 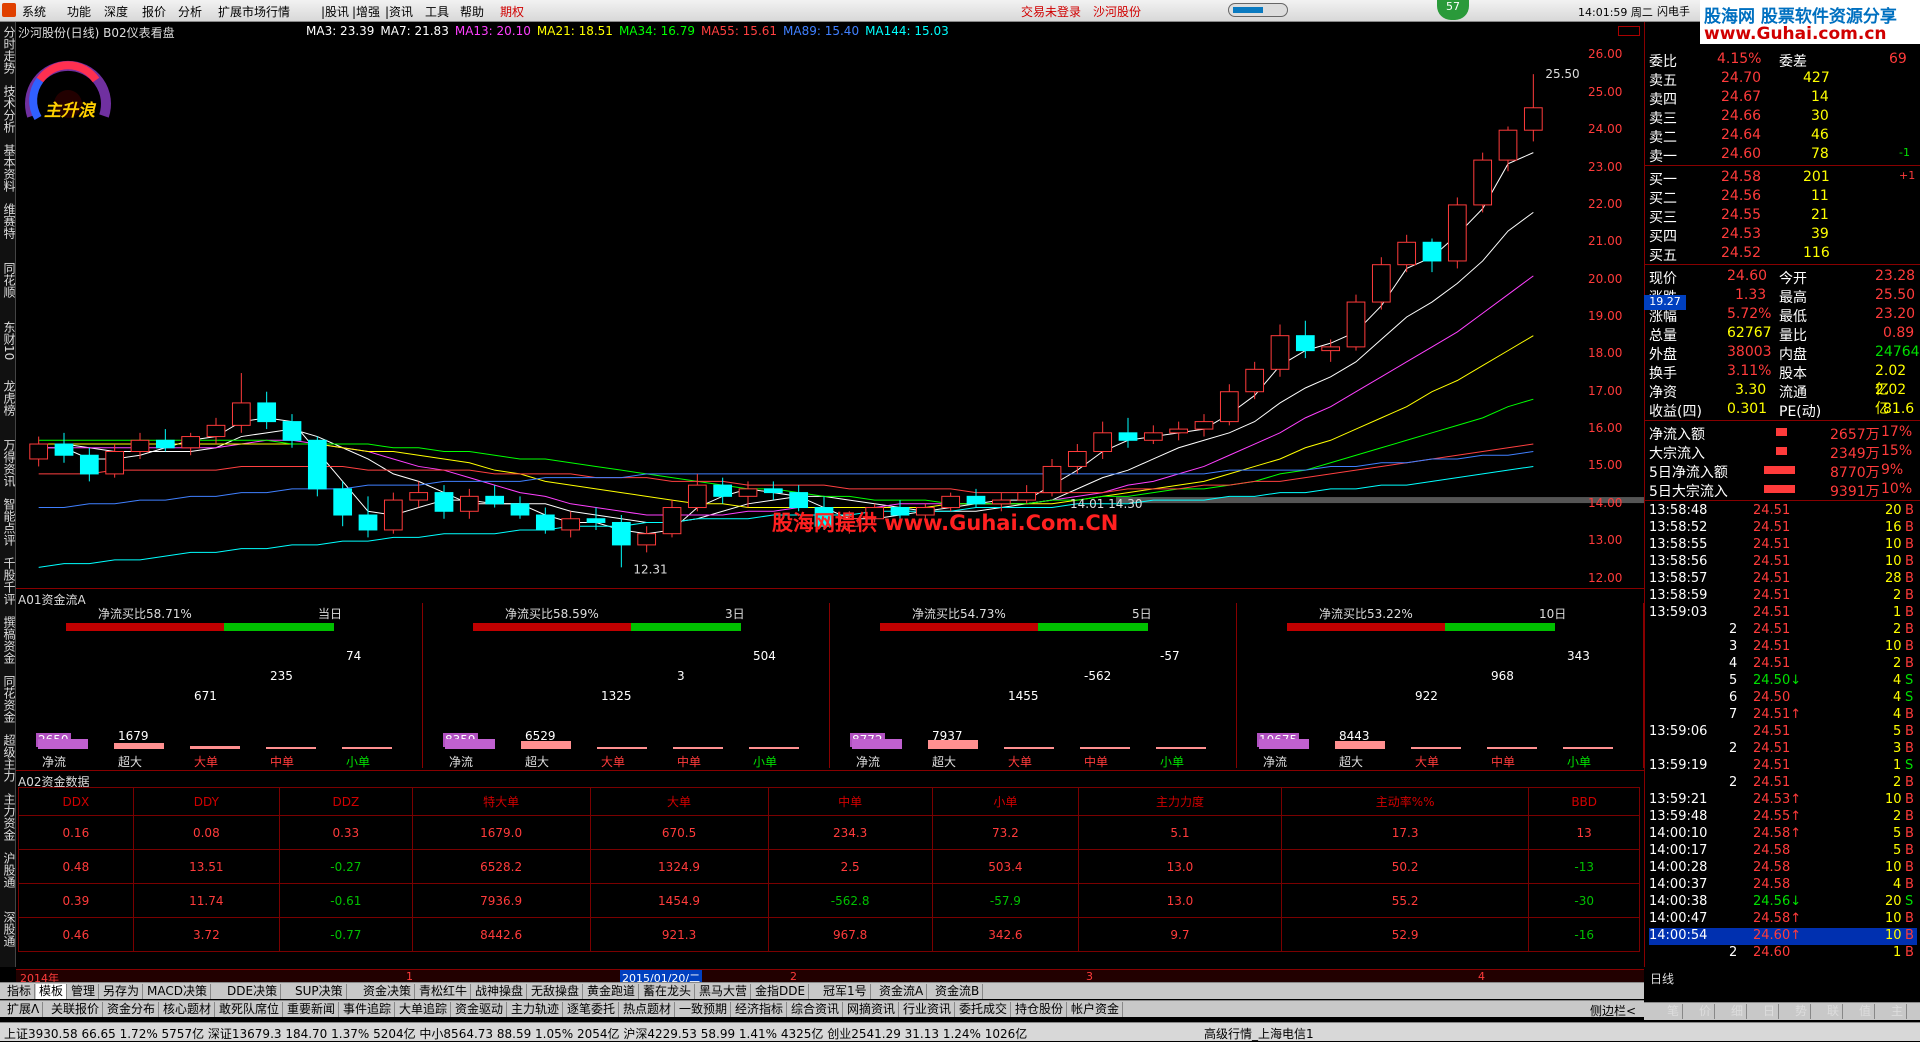 What do you see at coordinates (1629, 31) in the screenshot?
I see `window-controls` at bounding box center [1629, 31].